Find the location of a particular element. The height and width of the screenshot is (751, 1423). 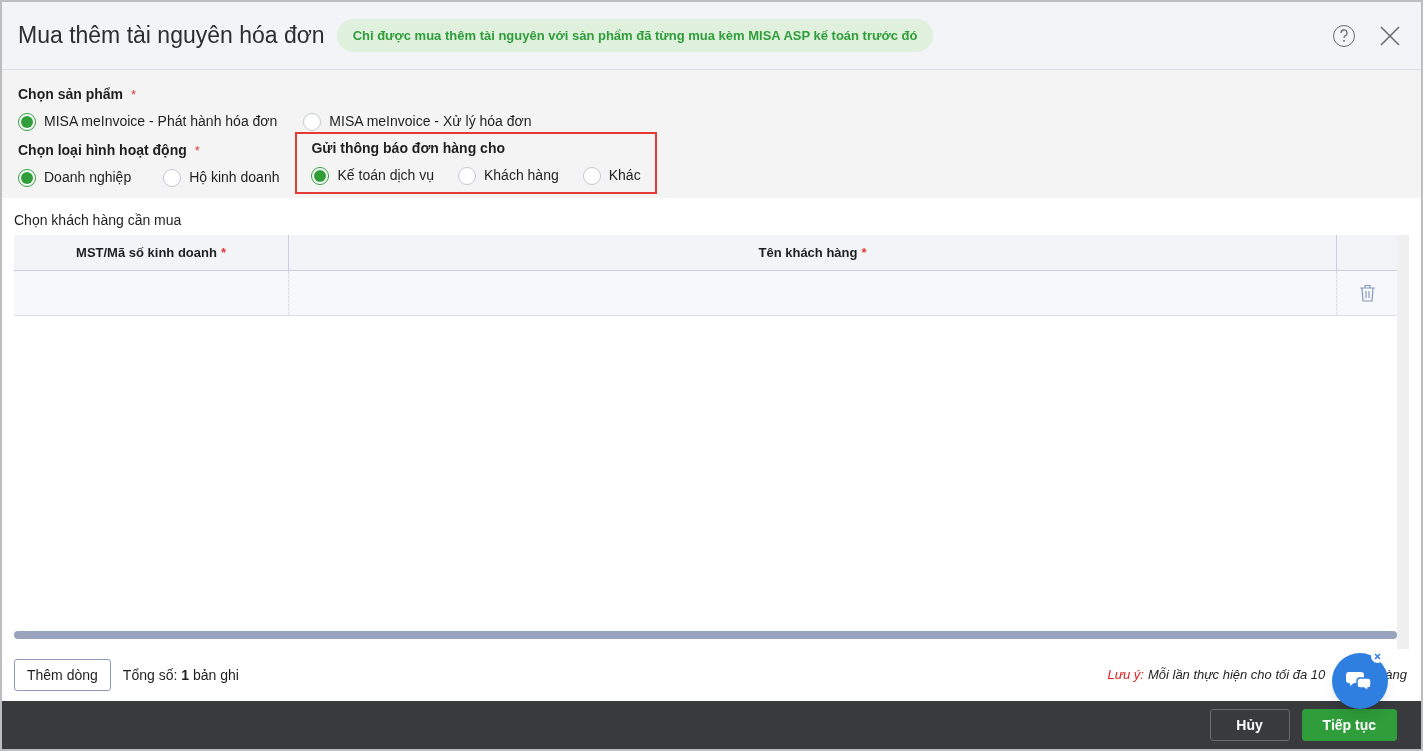

note-text: Mỗi lần thực hiện cho tối đa 10 is located at coordinates (1236, 675).